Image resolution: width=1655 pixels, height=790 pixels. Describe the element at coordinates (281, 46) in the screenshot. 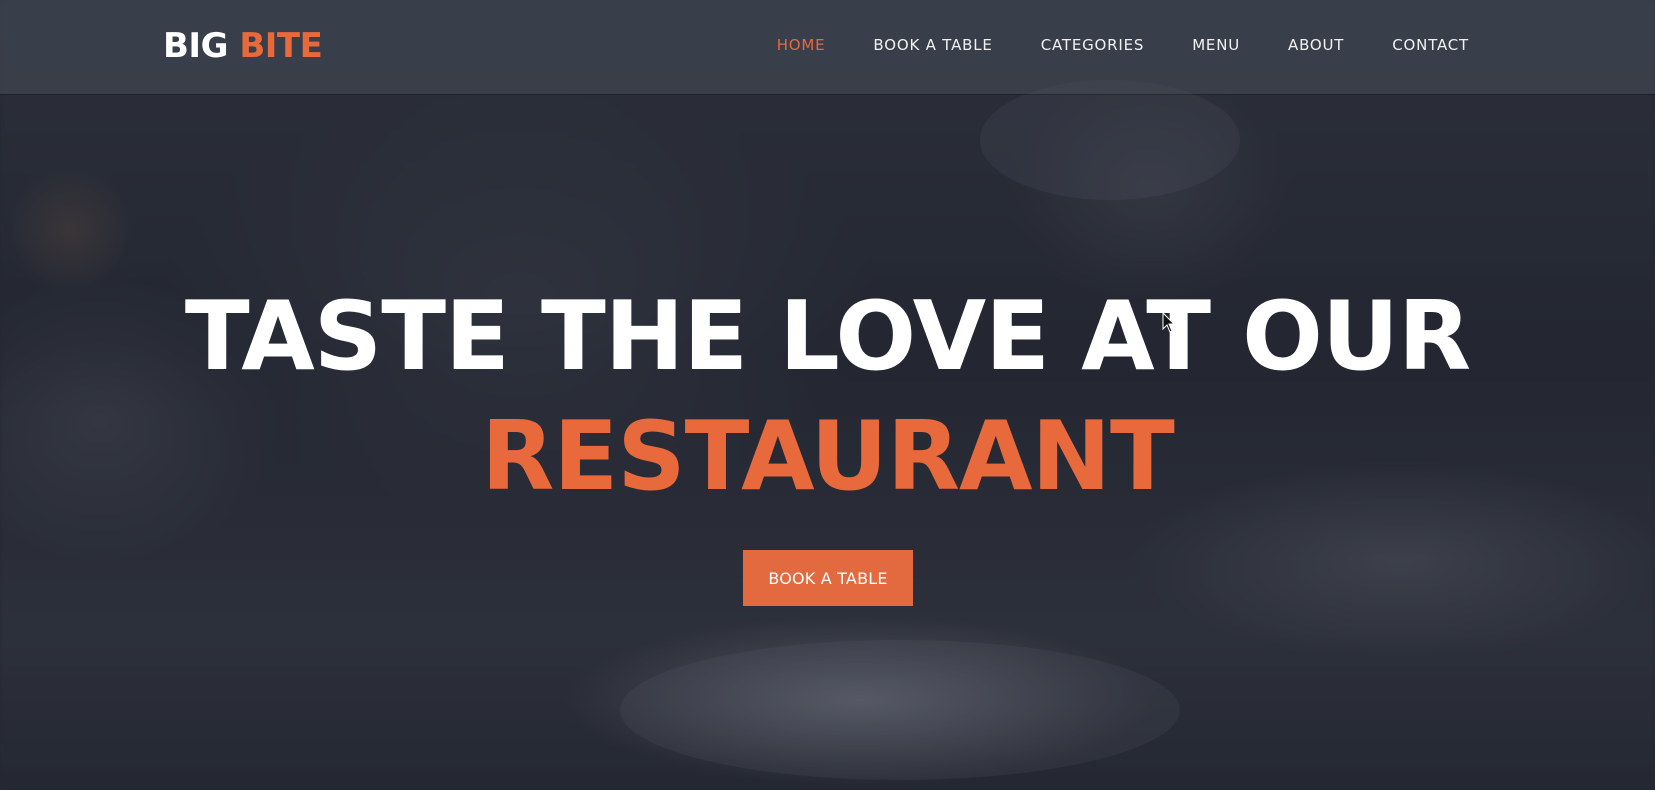

I see `brand-name-part2: BITE` at that location.